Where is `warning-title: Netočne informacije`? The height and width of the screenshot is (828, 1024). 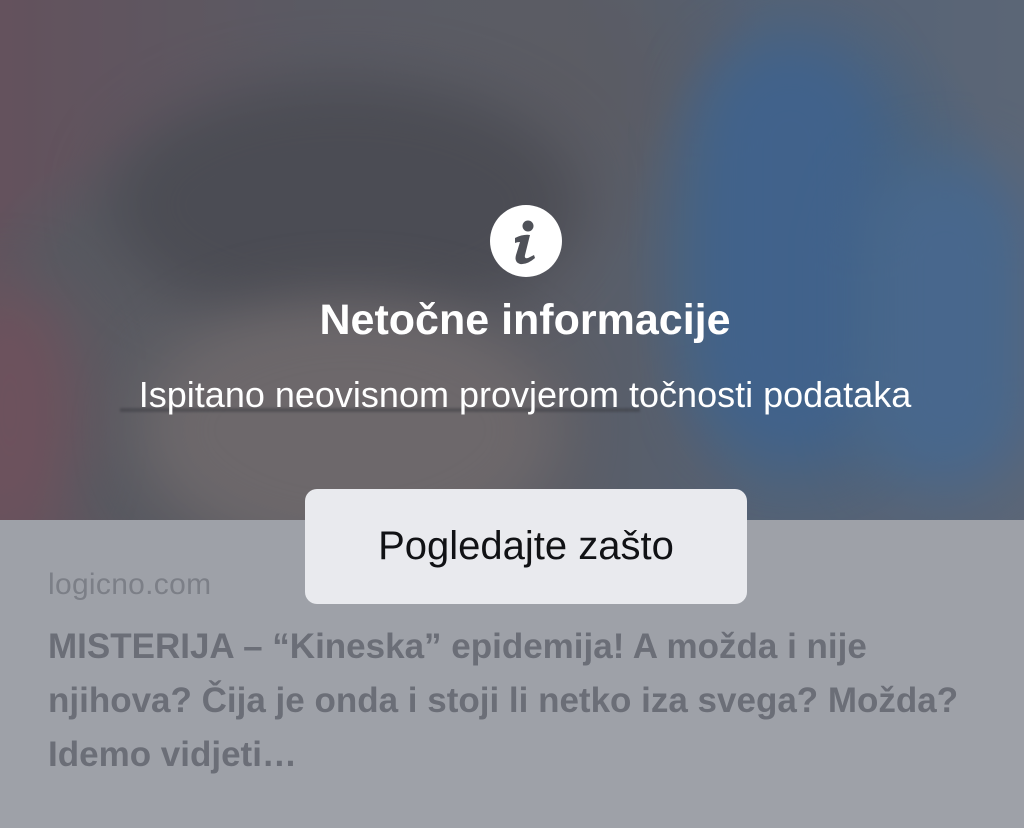
warning-title: Netočne informacije is located at coordinates (525, 320).